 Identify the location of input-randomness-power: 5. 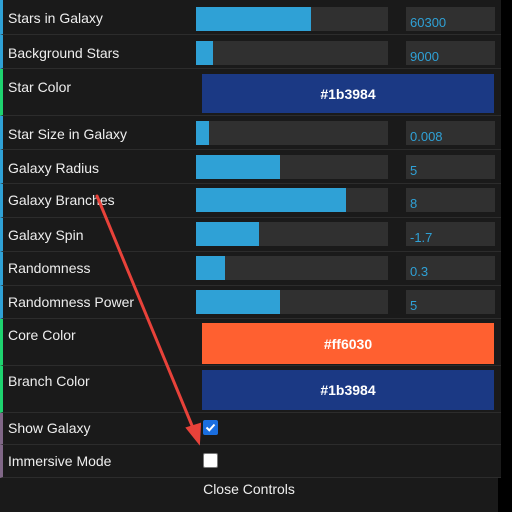
(450, 302).